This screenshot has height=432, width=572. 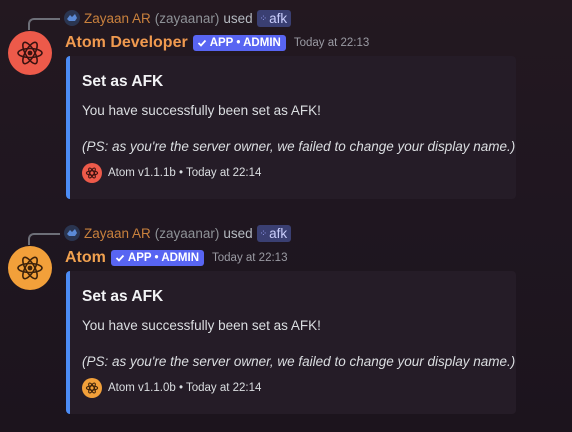 I want to click on message-header: Atom APP • ADMIN Today at 22:13, so click(x=176, y=258).